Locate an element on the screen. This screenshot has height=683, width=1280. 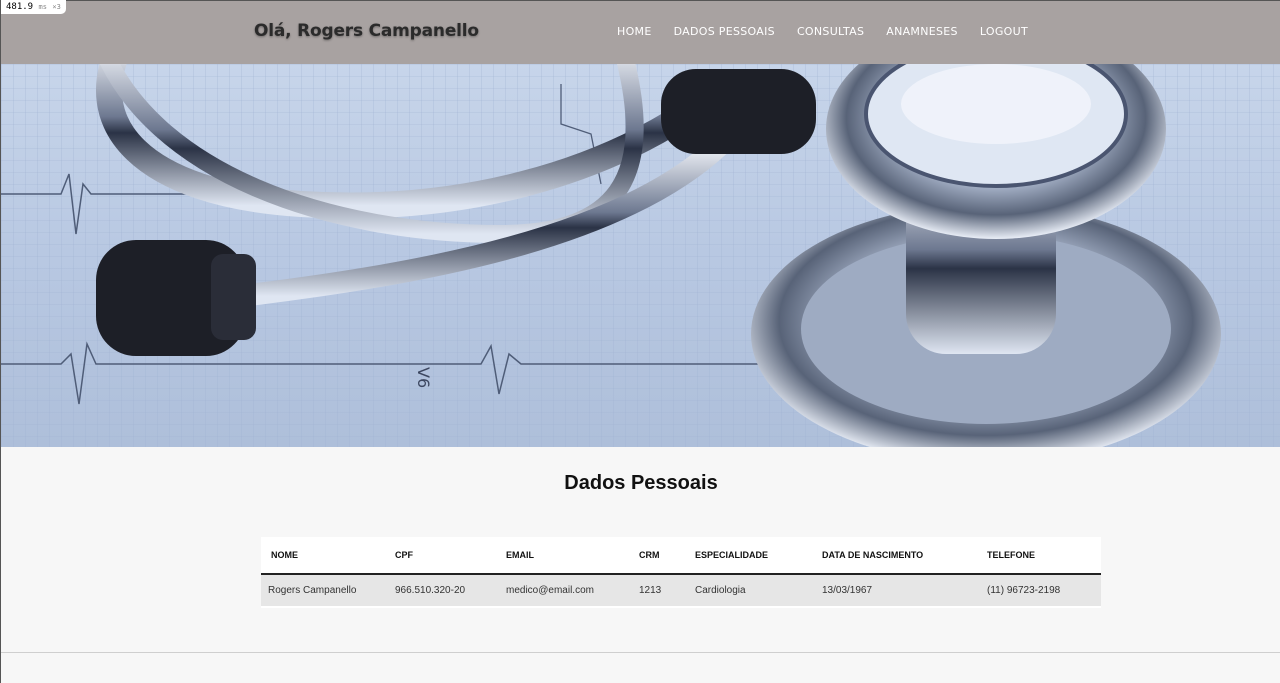
perf-unit: ms is located at coordinates (42, 7).